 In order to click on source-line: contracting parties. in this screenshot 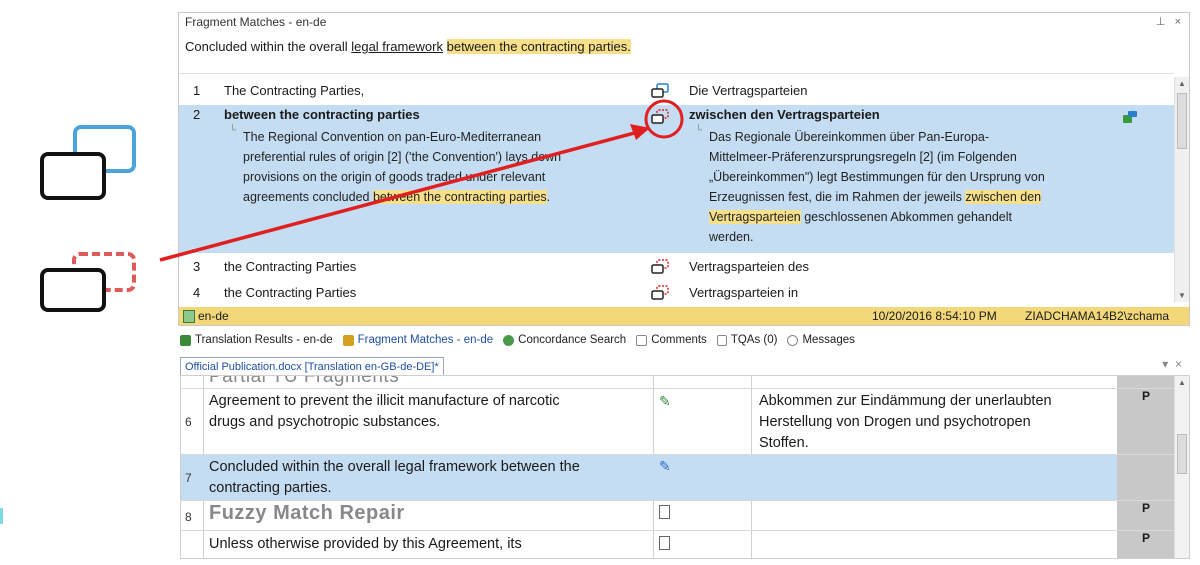, I will do `click(270, 488)`.